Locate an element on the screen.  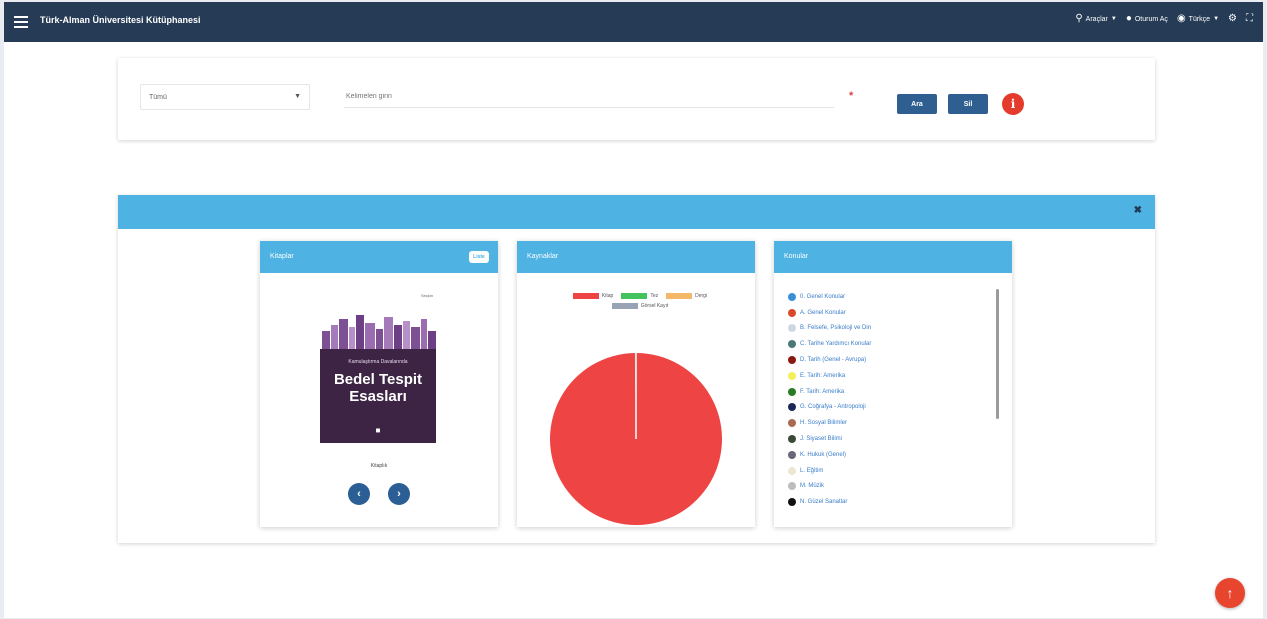
sources-card: Kaynaklar Kitap Tez Dergi Görsel Kayıt is located at coordinates (636, 384).